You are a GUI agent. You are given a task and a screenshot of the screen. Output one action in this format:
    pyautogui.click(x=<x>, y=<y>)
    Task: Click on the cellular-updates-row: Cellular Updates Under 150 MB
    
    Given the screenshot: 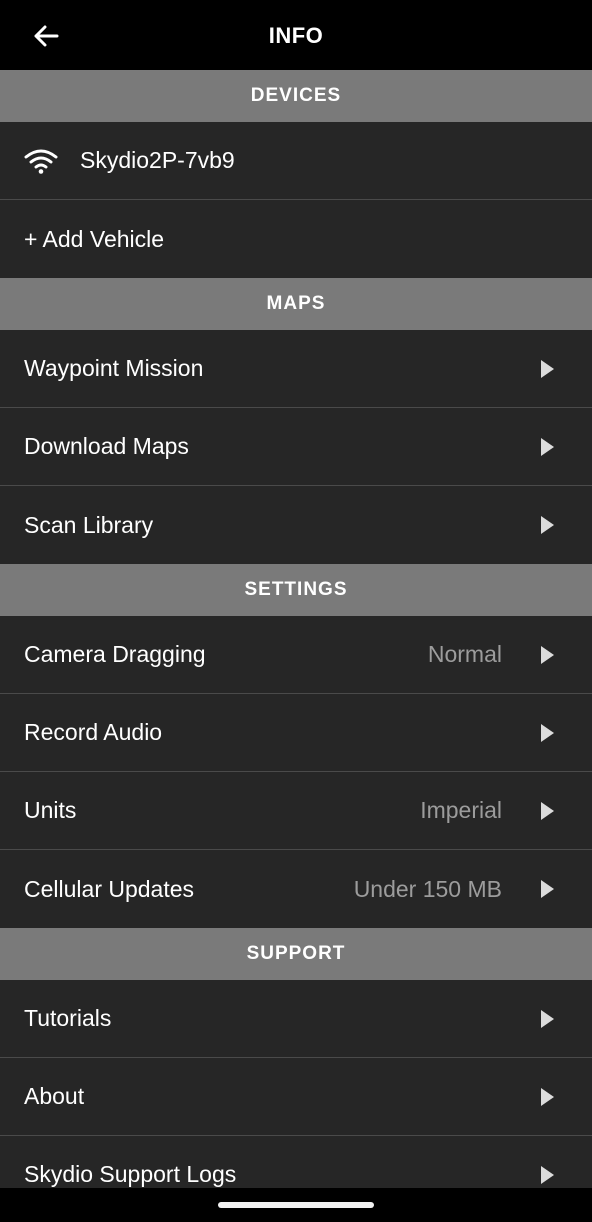 What is the action you would take?
    pyautogui.click(x=296, y=889)
    